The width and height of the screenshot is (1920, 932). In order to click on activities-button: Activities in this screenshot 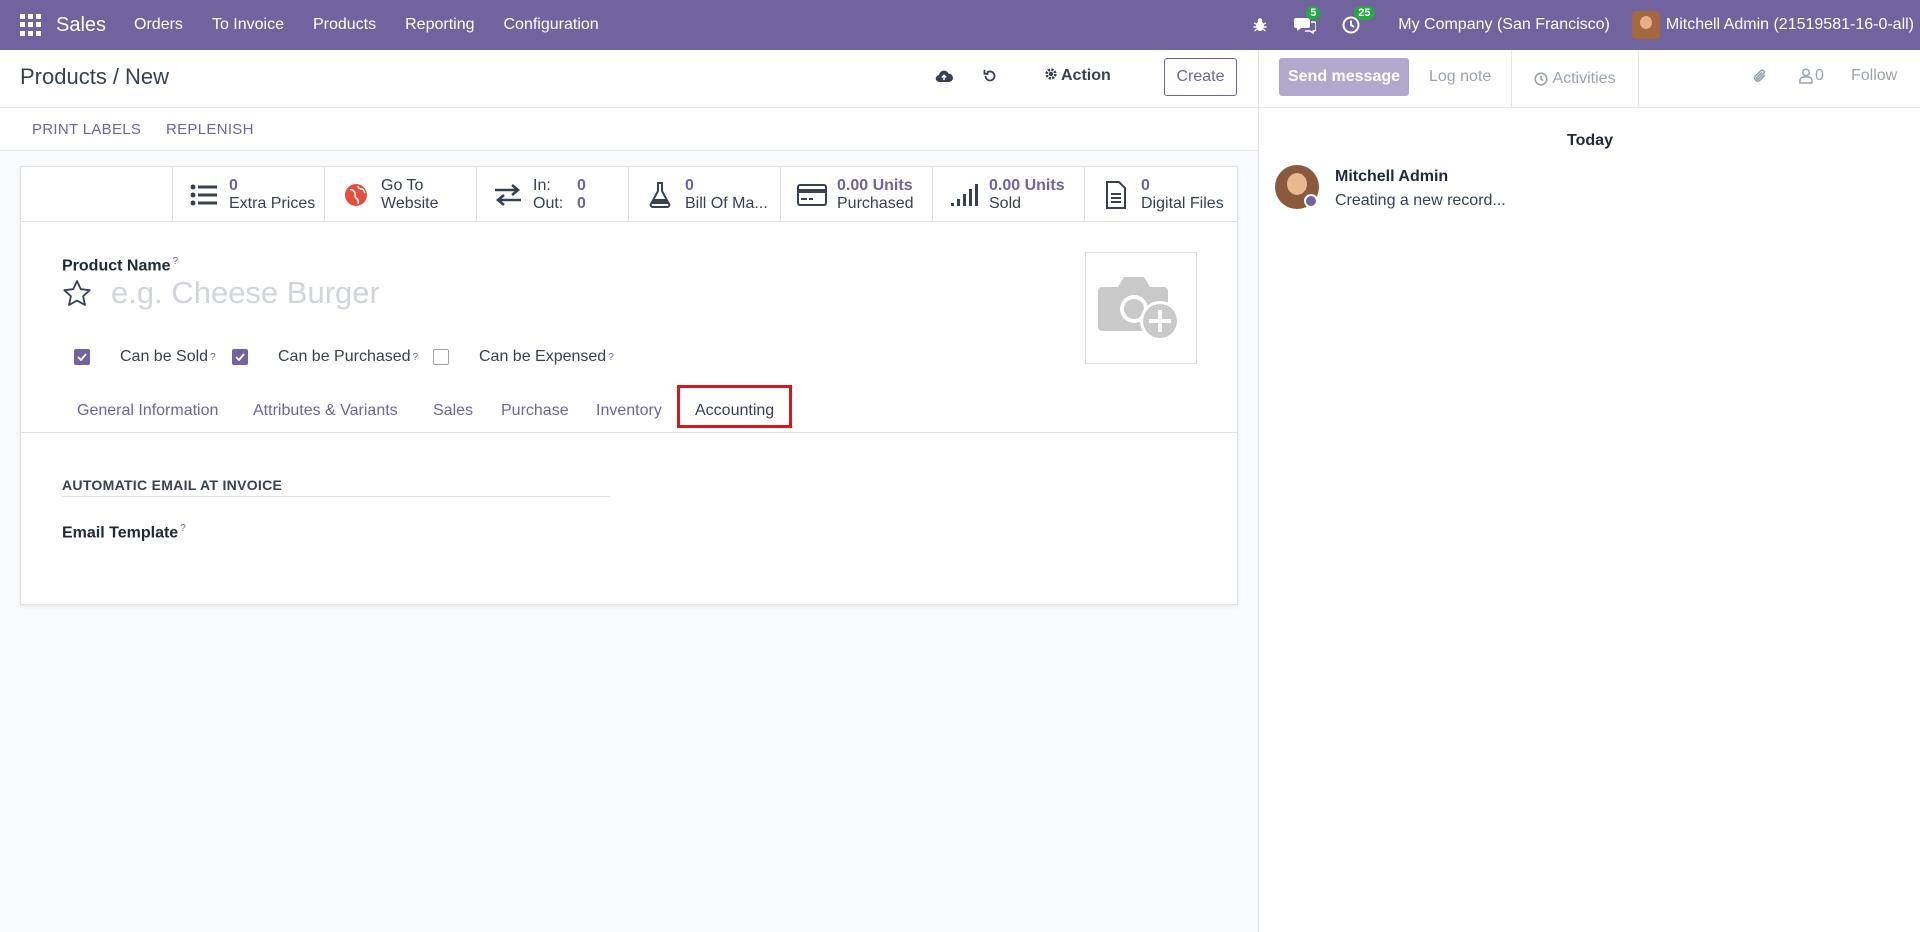, I will do `click(1575, 79)`.